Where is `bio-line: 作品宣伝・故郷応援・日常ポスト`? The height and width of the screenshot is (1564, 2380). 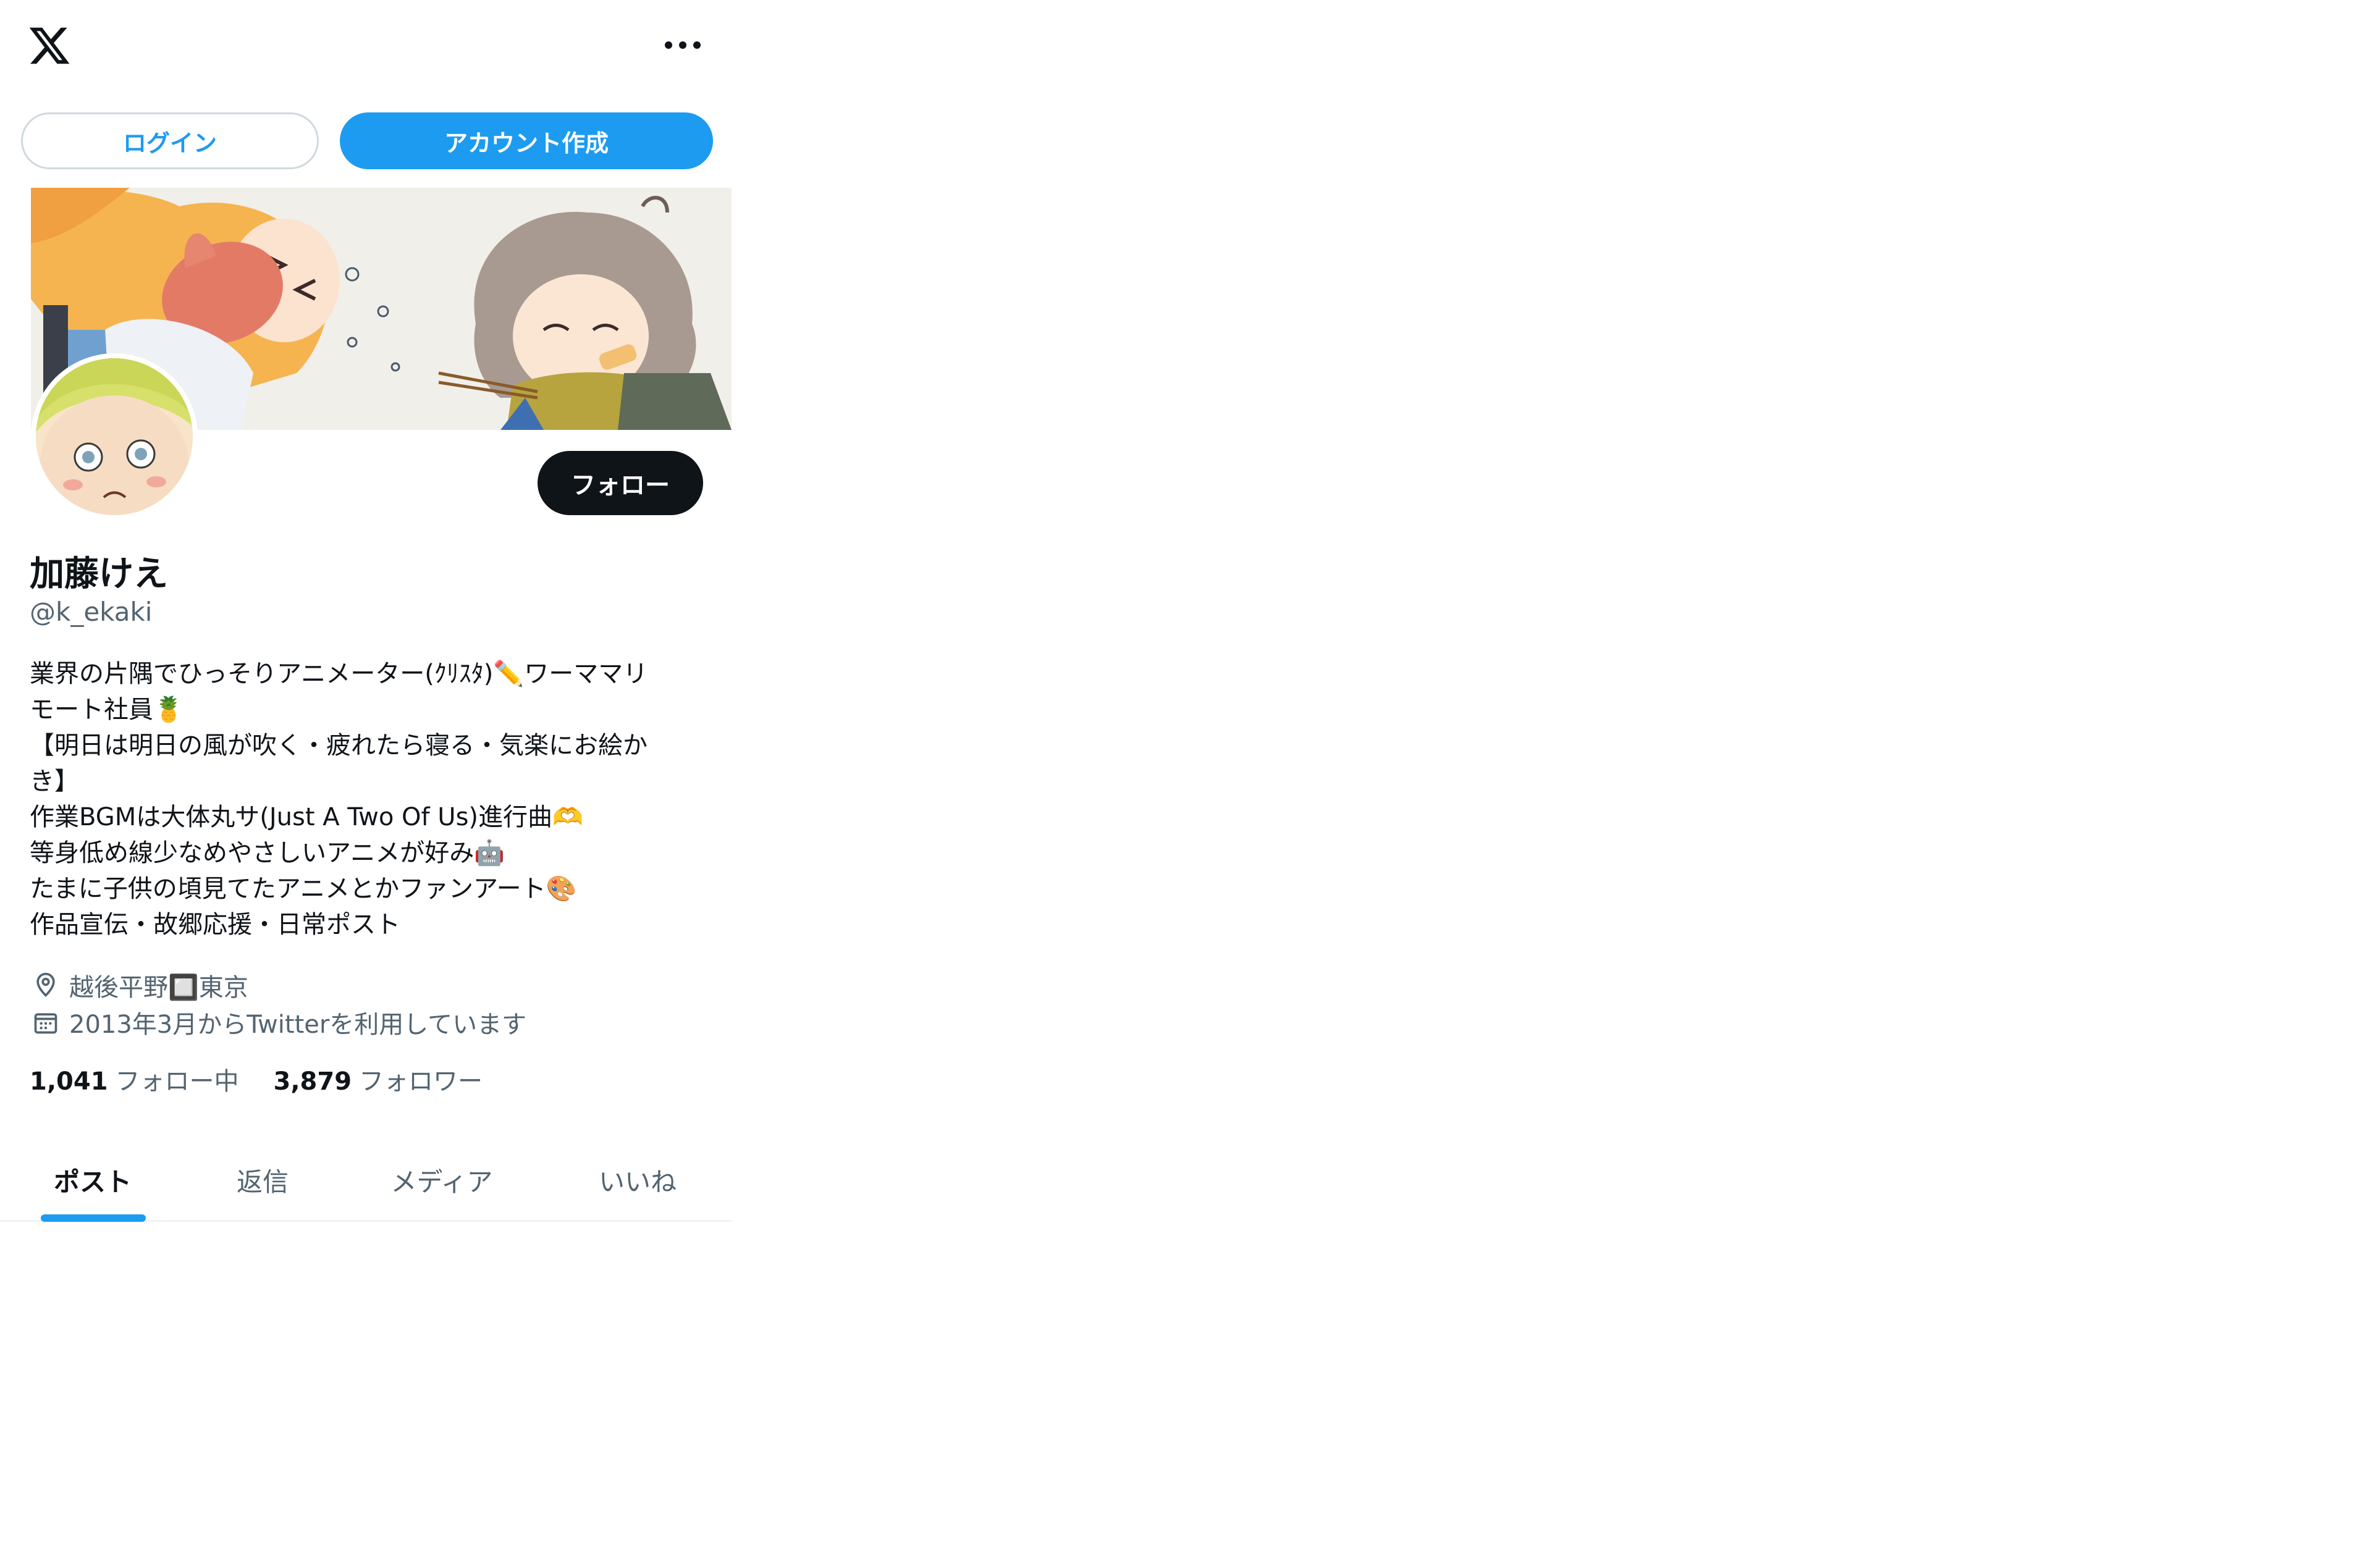
bio-line: 作品宣伝・故郷応援・日常ポスト is located at coordinates (215, 924).